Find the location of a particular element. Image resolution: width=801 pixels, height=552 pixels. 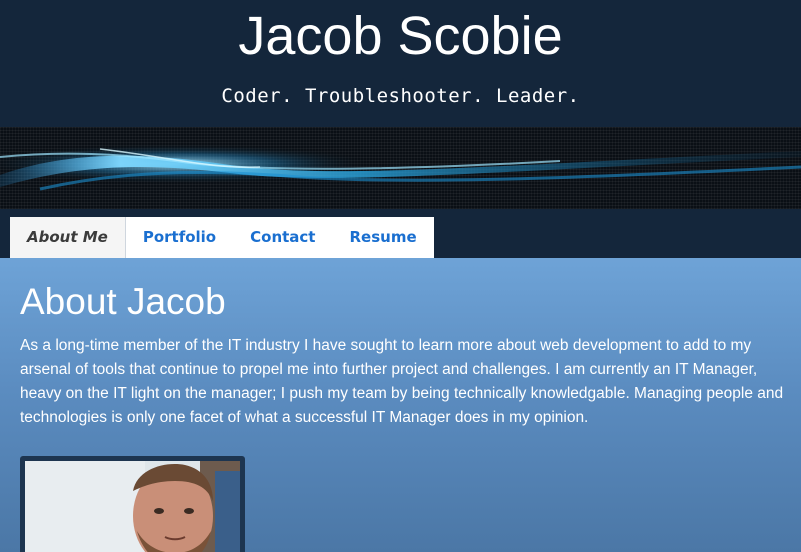

tab-about-me: About Me is located at coordinates (68, 237).